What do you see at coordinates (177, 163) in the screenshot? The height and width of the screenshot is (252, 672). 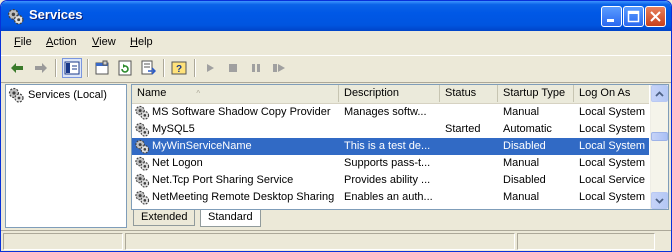 I see `cell-name: Net Logon` at bounding box center [177, 163].